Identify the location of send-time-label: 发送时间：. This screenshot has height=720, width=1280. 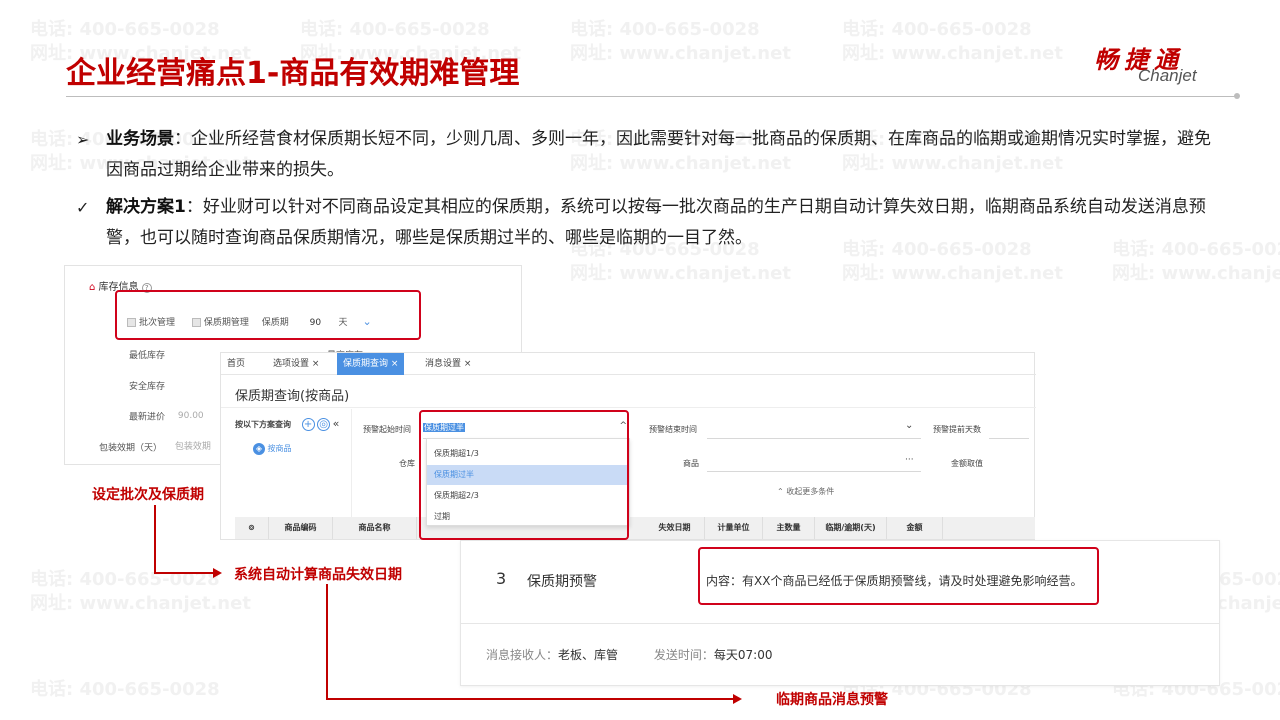
(683, 655).